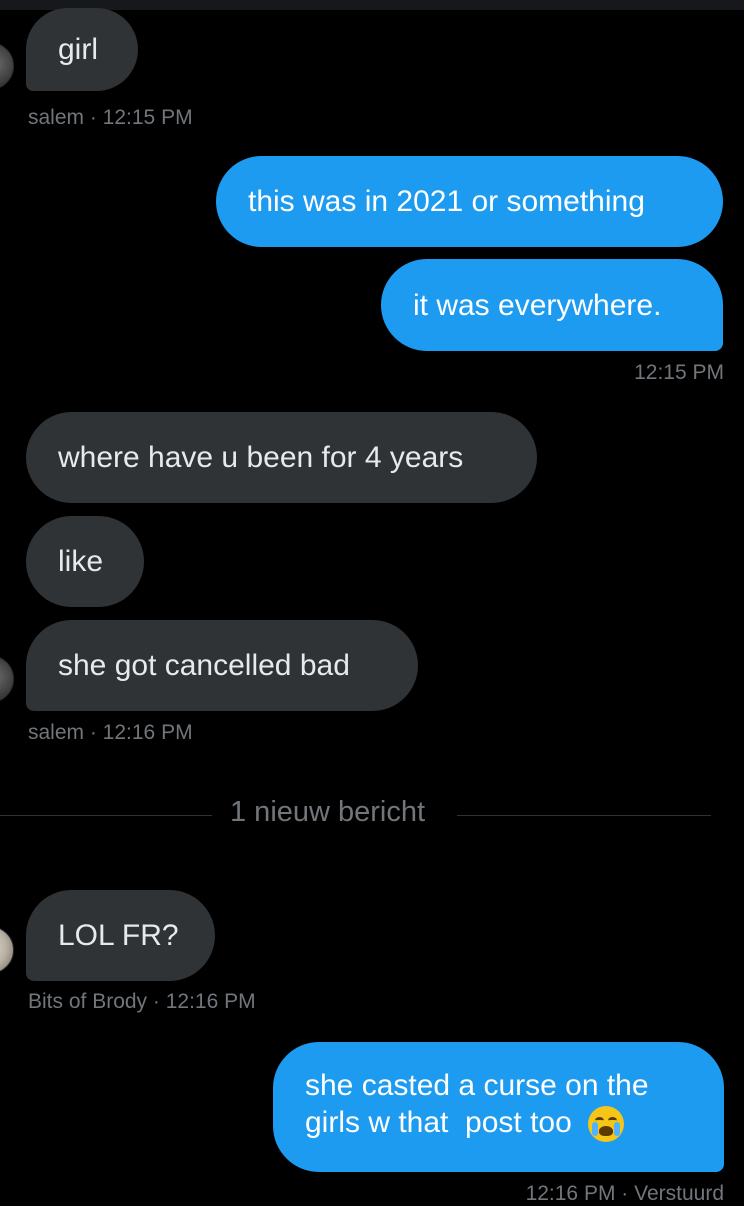 The width and height of the screenshot is (744, 1206). What do you see at coordinates (679, 372) in the screenshot?
I see `message-meta-sent: 12:15 PM` at bounding box center [679, 372].